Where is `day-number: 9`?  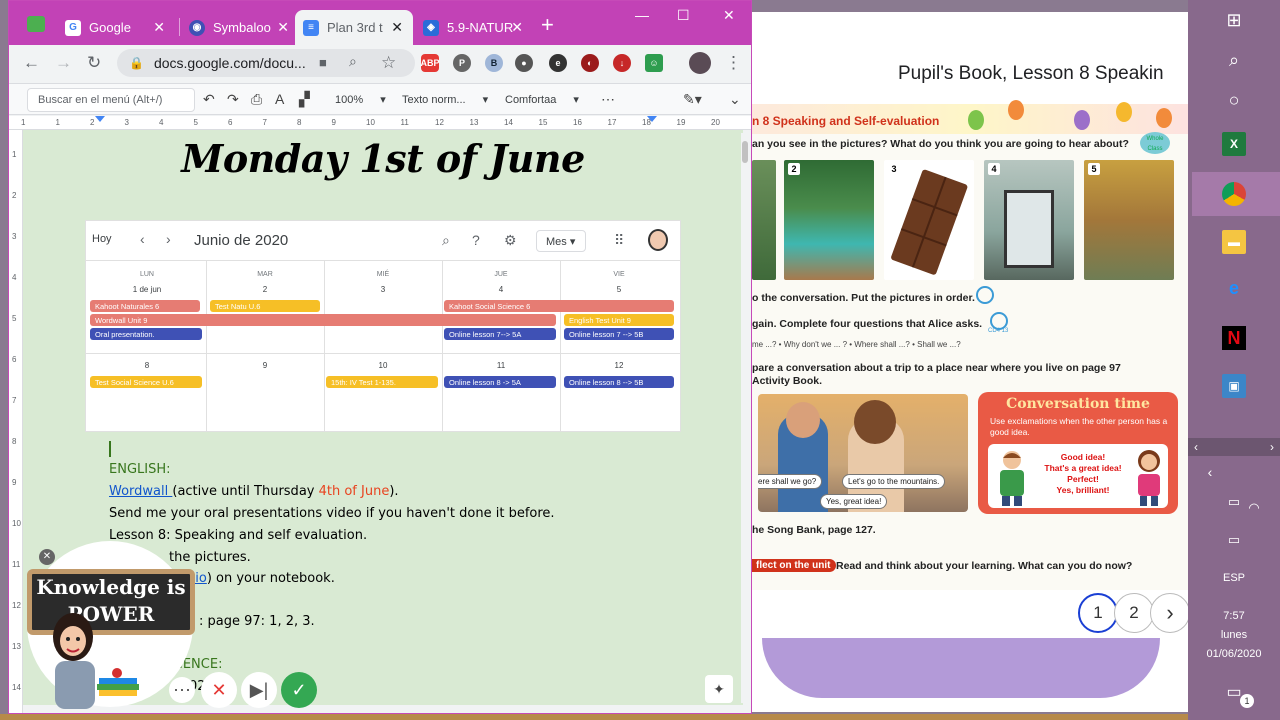
day-number: 9 is located at coordinates (265, 365).